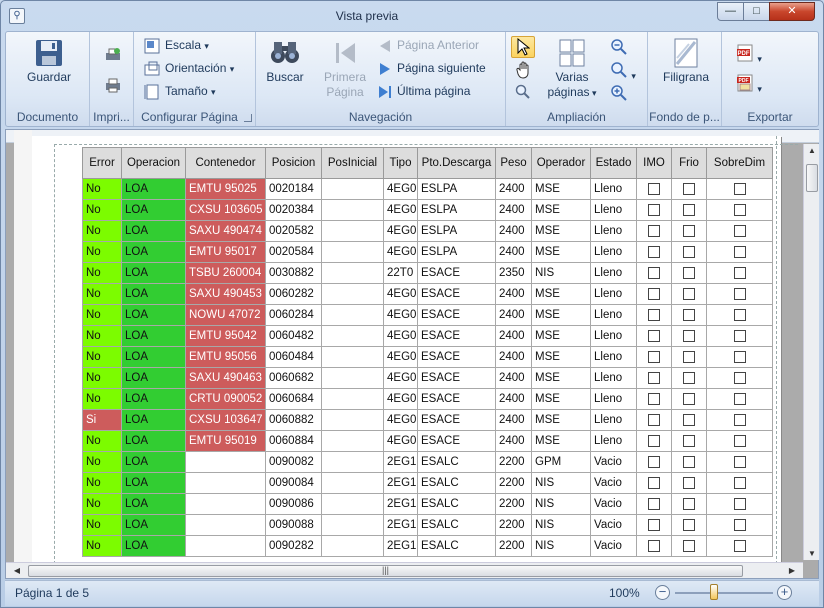  What do you see at coordinates (812, 150) in the screenshot?
I see `scroll-up-icon: ▲` at bounding box center [812, 150].